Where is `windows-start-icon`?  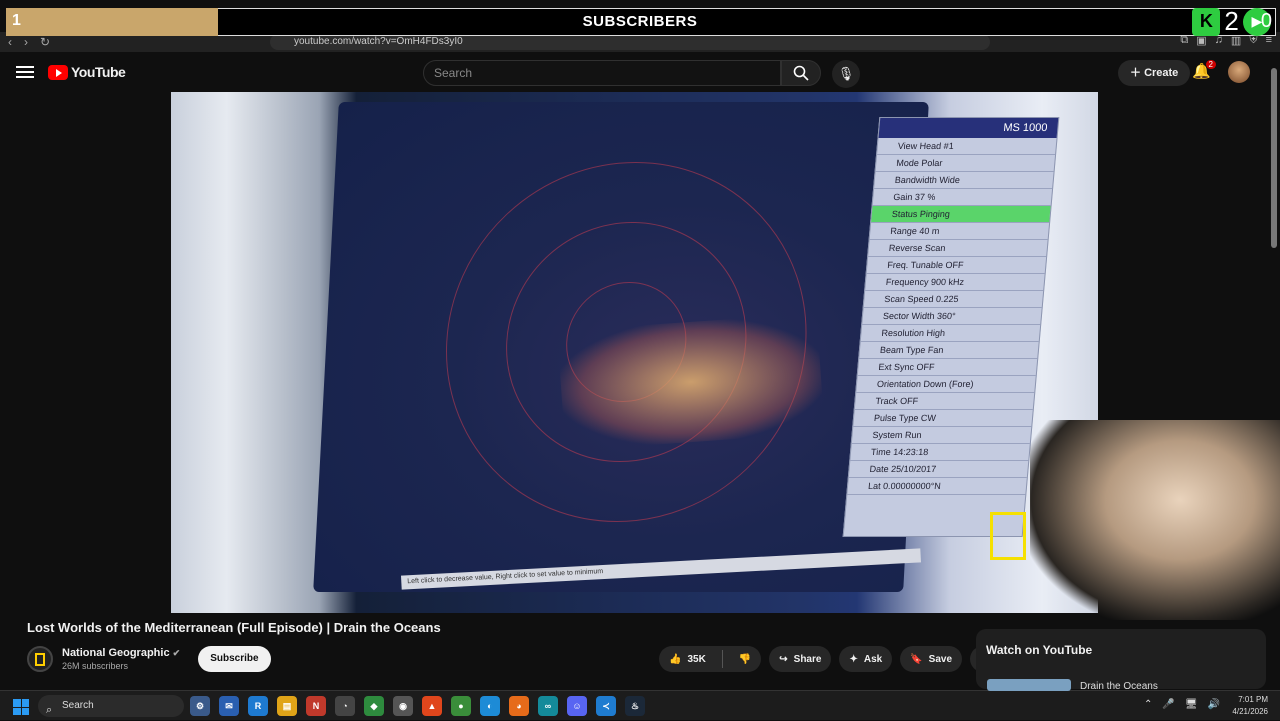 windows-start-icon is located at coordinates (21, 707).